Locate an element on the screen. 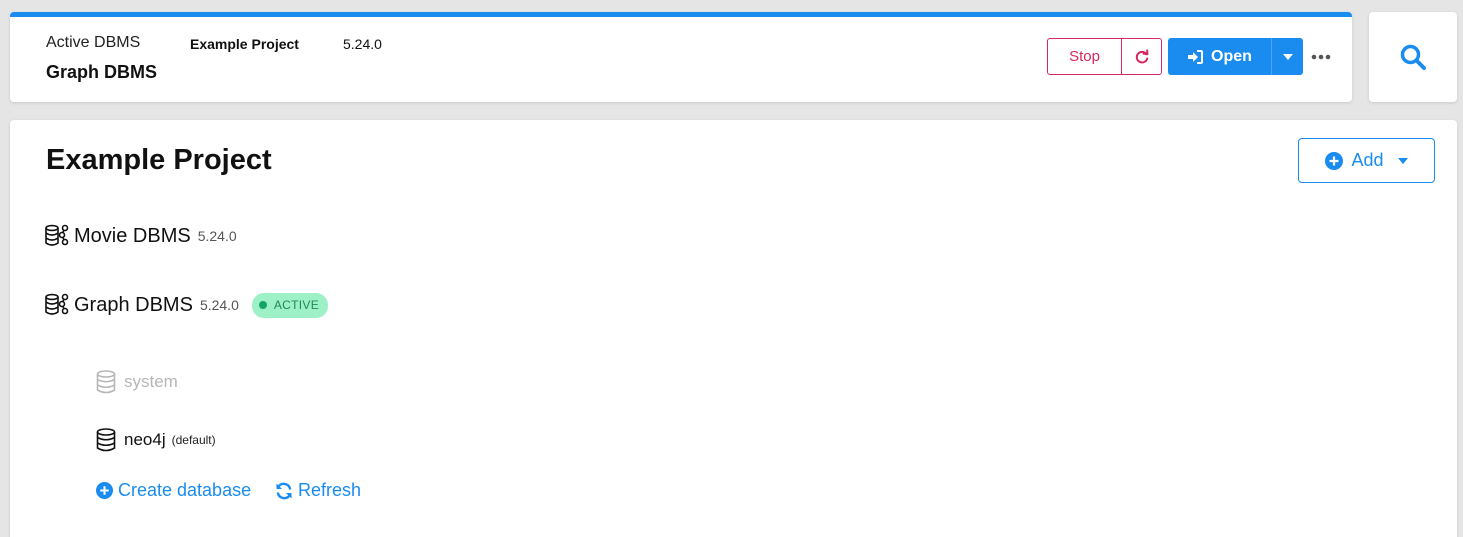  status-badge-label: ACTIVE is located at coordinates (296, 305).